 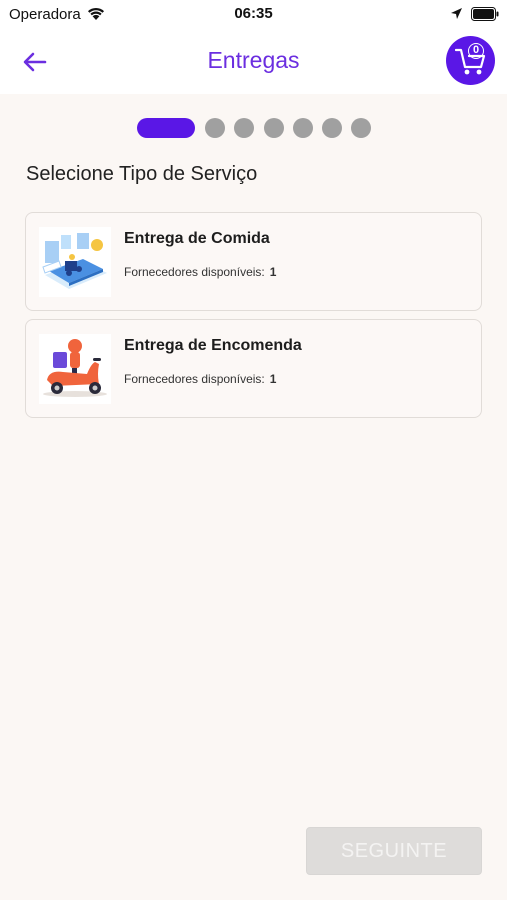 I want to click on location-arrow-icon, so click(x=456, y=16).